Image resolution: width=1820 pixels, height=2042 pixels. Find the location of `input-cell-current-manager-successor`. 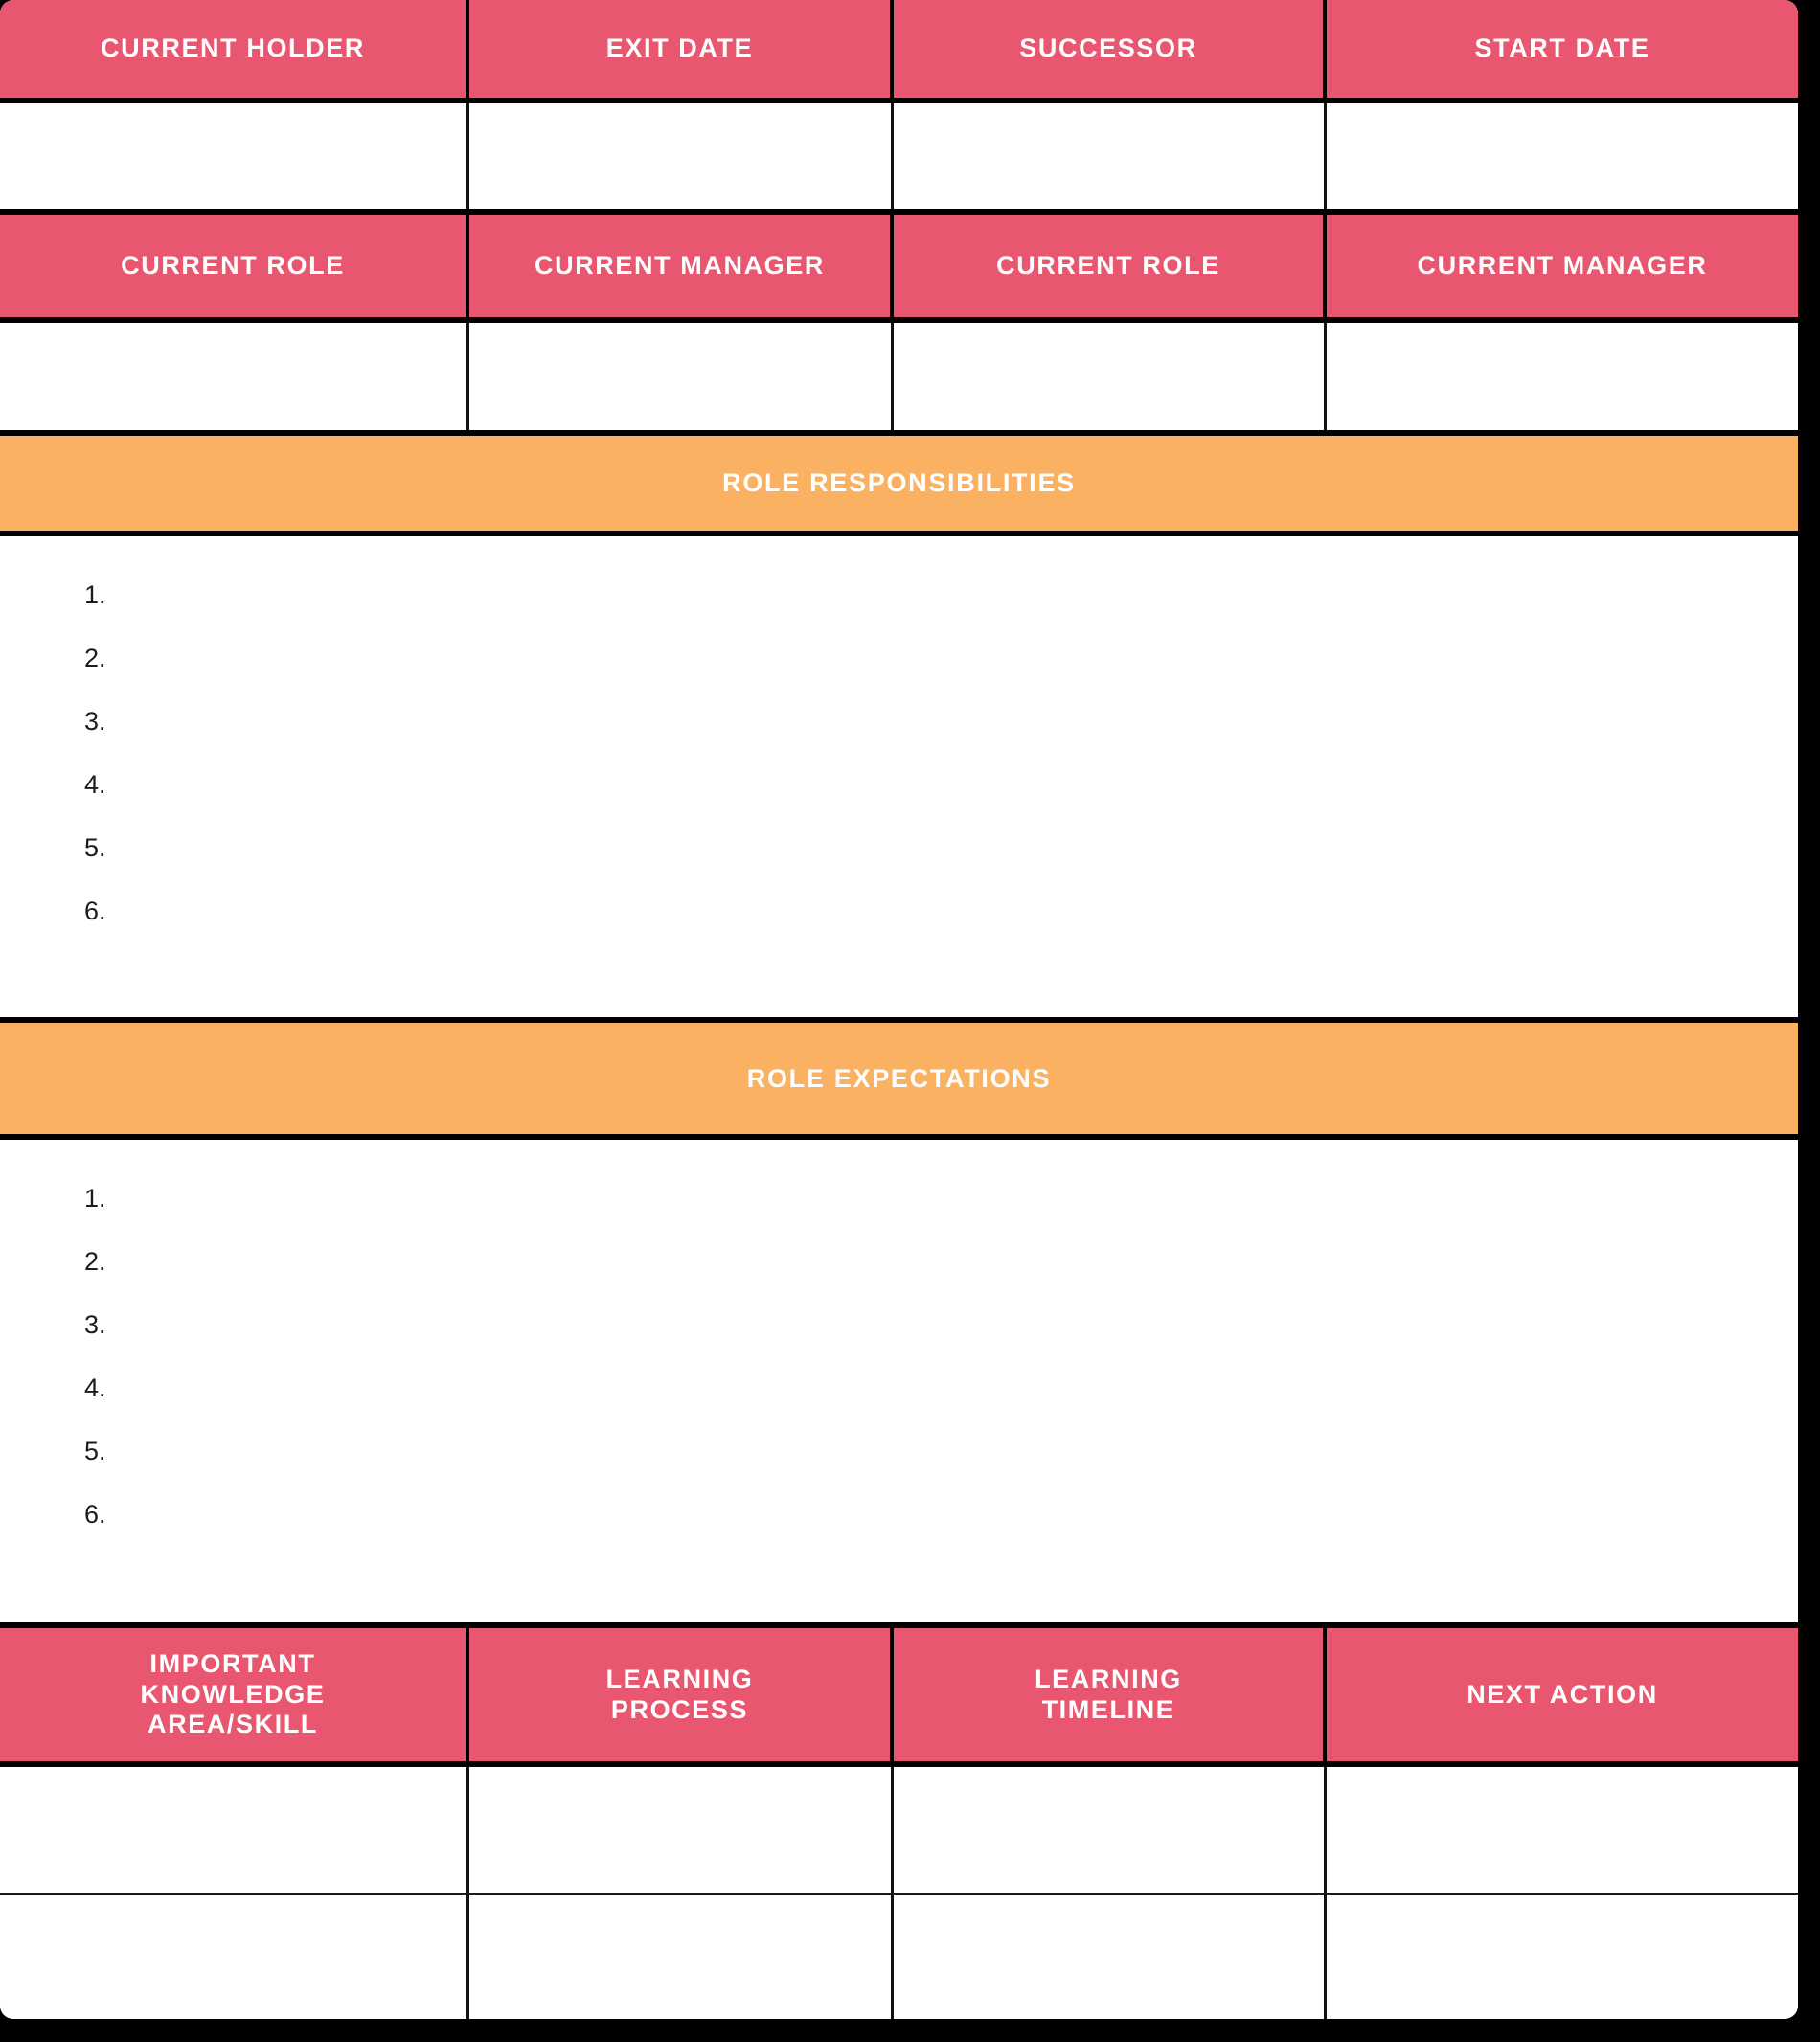

input-cell-current-manager-successor is located at coordinates (1562, 376).